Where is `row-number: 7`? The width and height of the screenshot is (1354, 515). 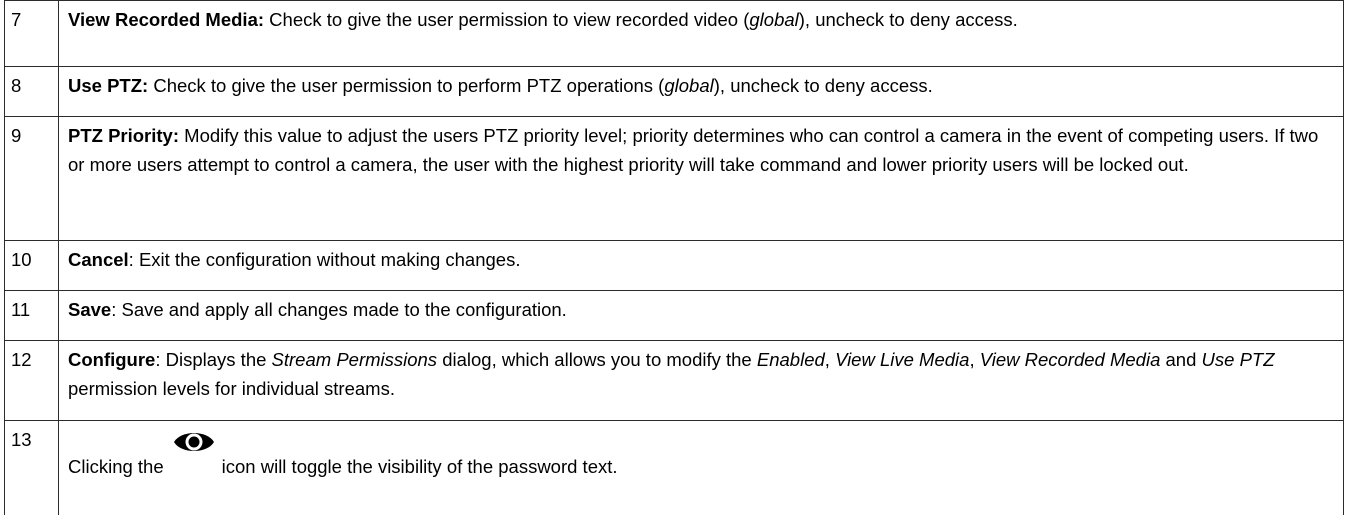 row-number: 7 is located at coordinates (31, 33).